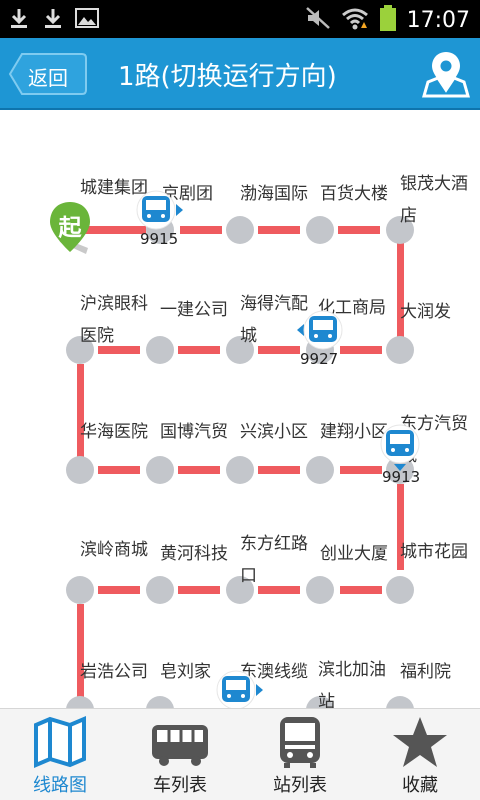 The height and width of the screenshot is (800, 480). Describe the element at coordinates (420, 785) in the screenshot. I see `tab-label: 收藏` at that location.